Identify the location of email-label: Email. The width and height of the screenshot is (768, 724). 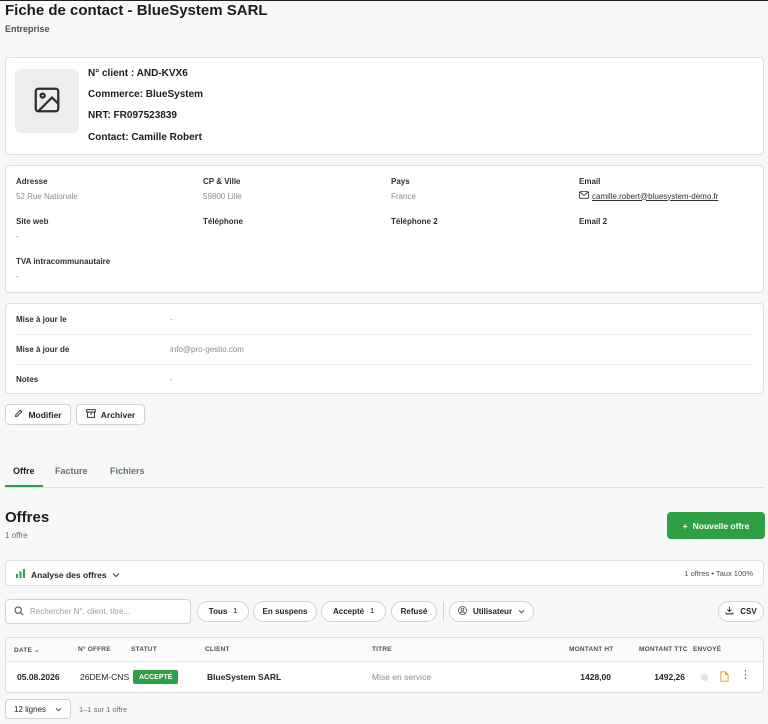
(590, 181).